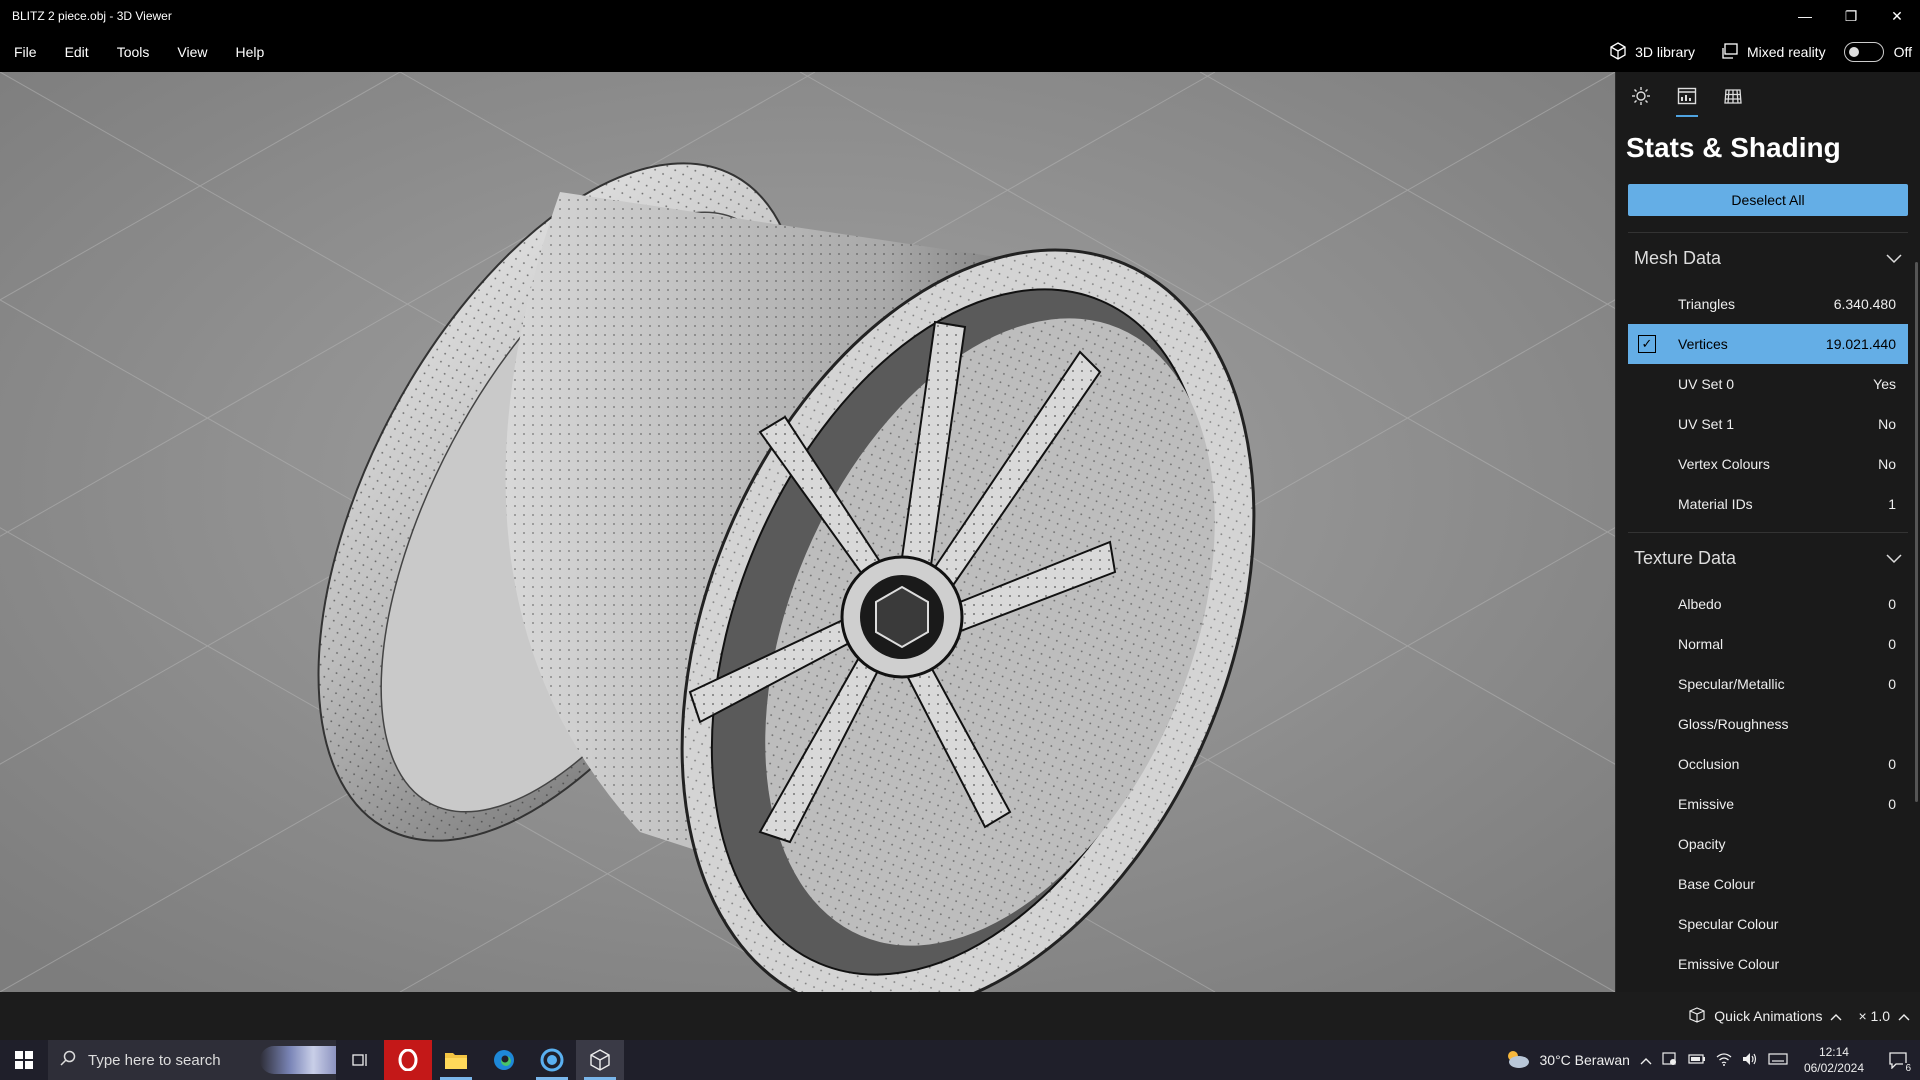 This screenshot has width=1920, height=1080. Describe the element at coordinates (1728, 924) in the screenshot. I see `row-label: Specular Colour` at that location.